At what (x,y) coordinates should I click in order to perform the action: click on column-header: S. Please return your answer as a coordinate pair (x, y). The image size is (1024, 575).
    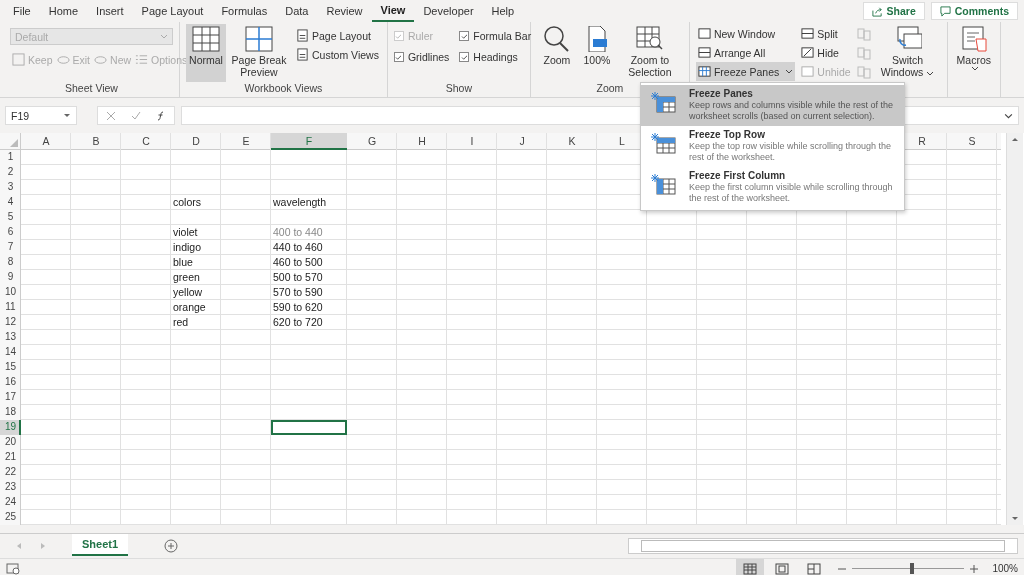
    Looking at the image, I should click on (972, 141).